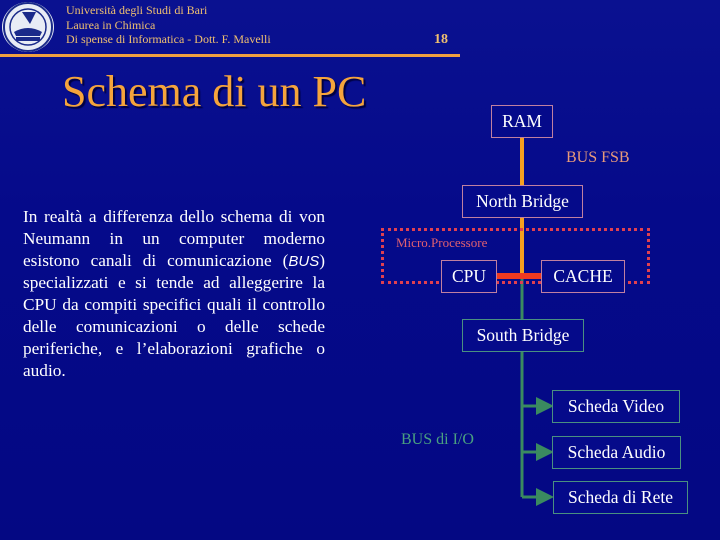 The height and width of the screenshot is (540, 720). Describe the element at coordinates (616, 452) in the screenshot. I see `audio-card-node: Scheda Audio` at that location.